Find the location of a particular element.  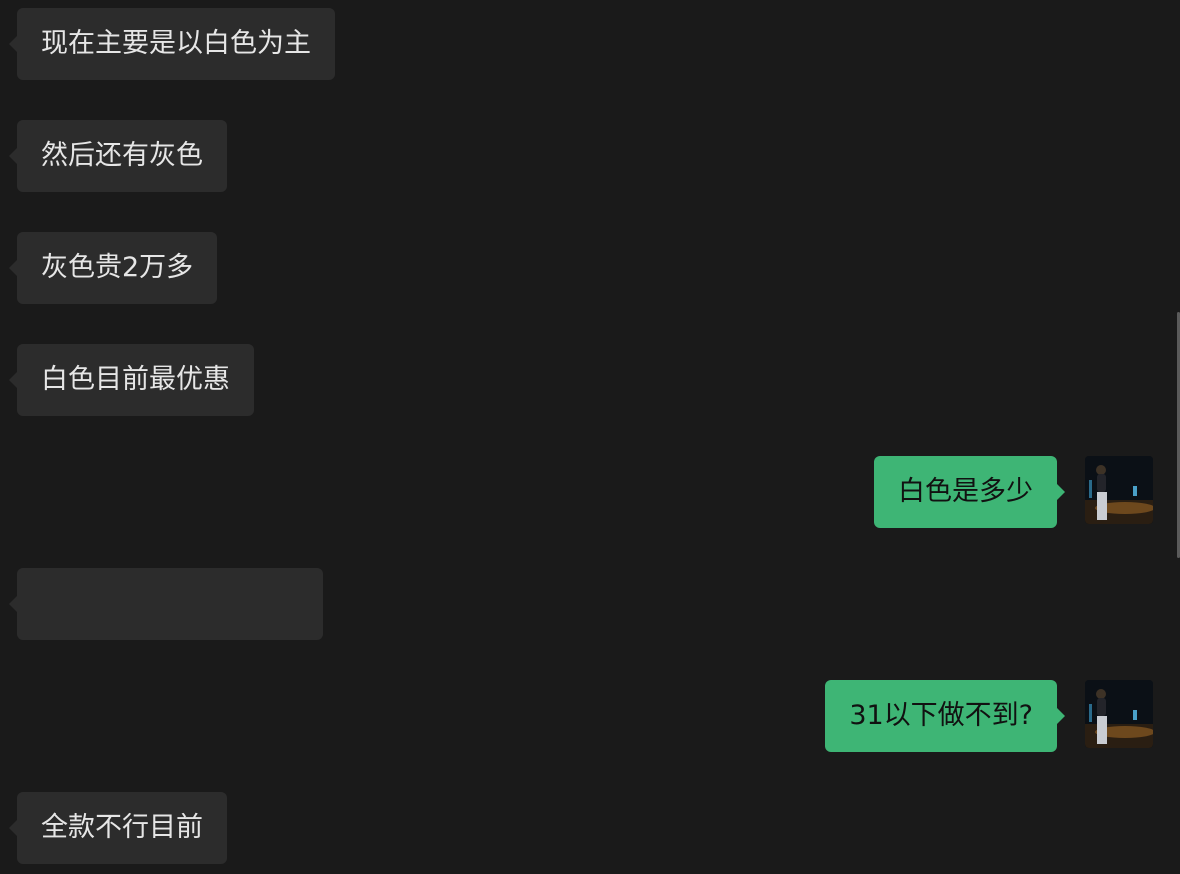

incoming-message-bubble: 然后还有灰色 is located at coordinates (118, 156).